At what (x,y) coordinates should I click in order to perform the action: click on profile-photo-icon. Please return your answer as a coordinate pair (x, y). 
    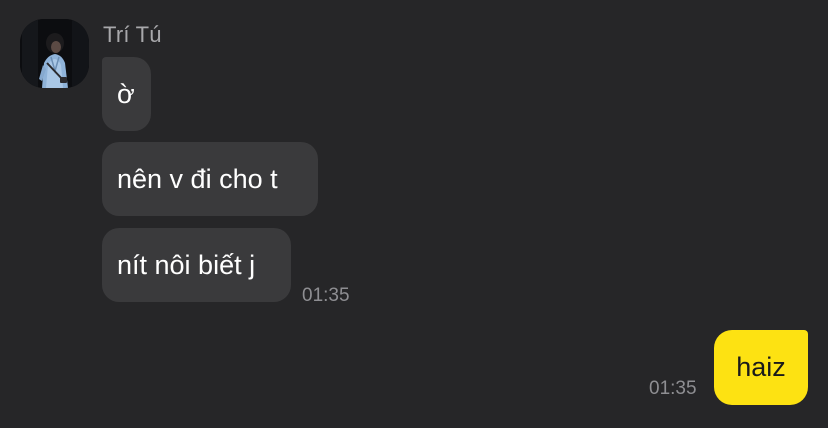
    Looking at the image, I should click on (54, 53).